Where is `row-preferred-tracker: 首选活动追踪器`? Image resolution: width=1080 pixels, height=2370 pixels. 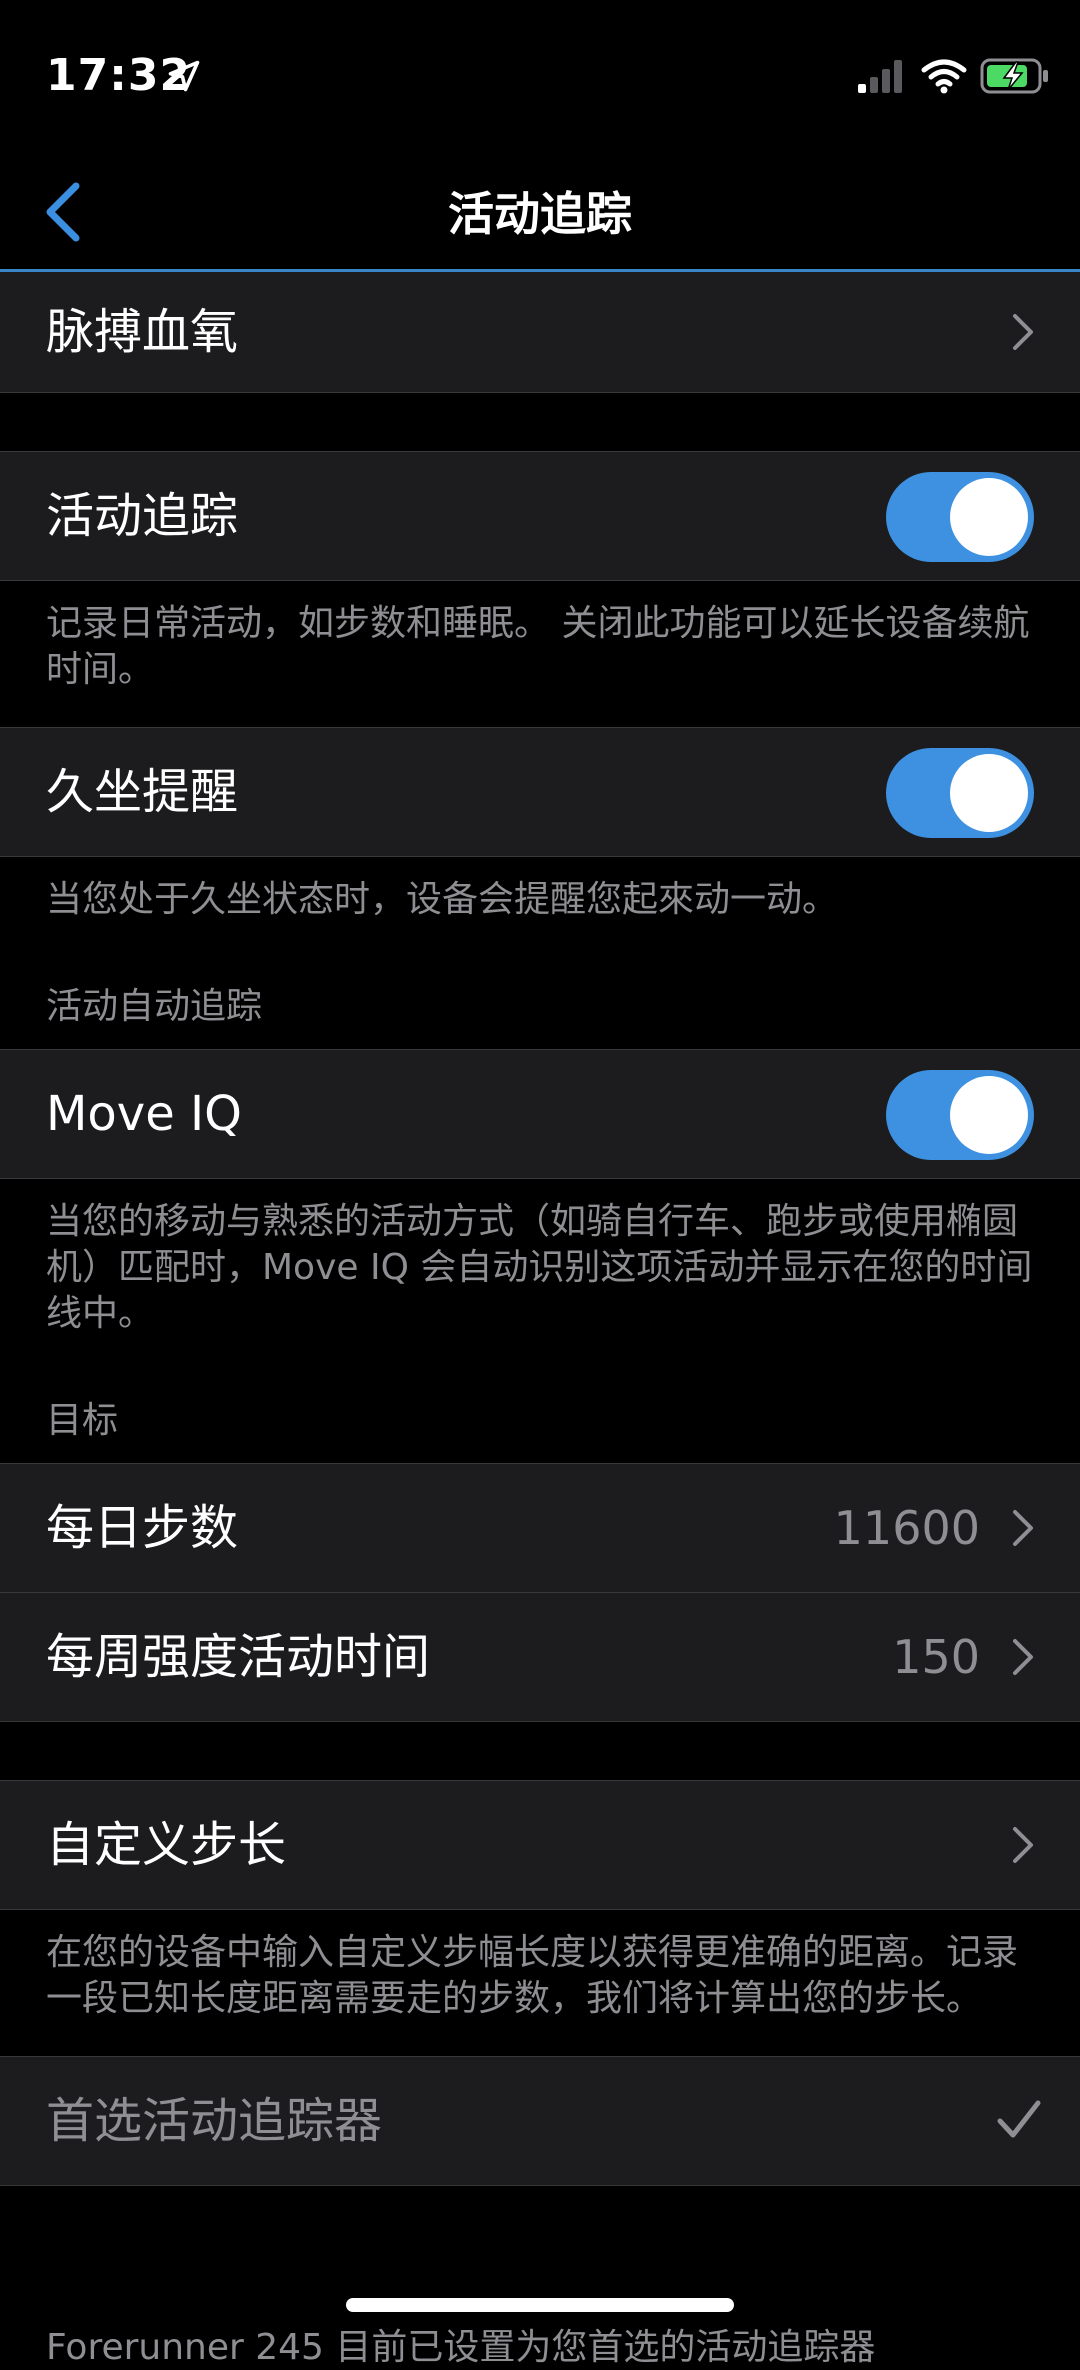
row-preferred-tracker: 首选活动追踪器 is located at coordinates (540, 2121).